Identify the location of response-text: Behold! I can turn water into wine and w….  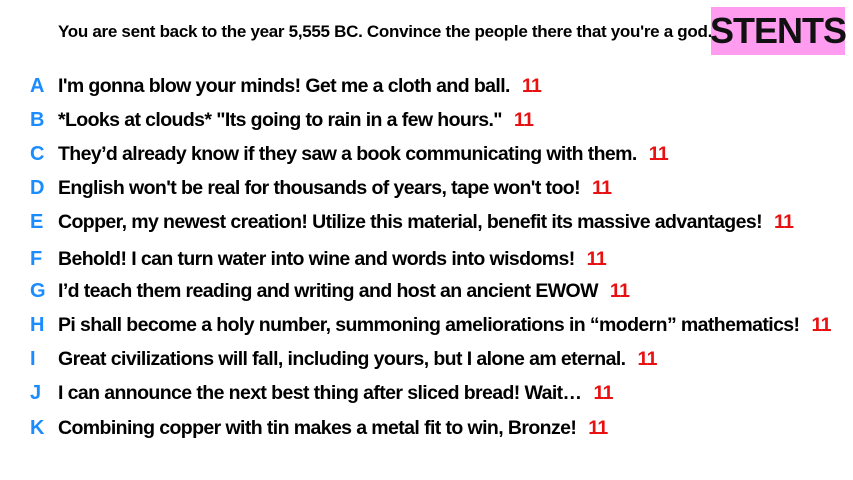
(332, 259).